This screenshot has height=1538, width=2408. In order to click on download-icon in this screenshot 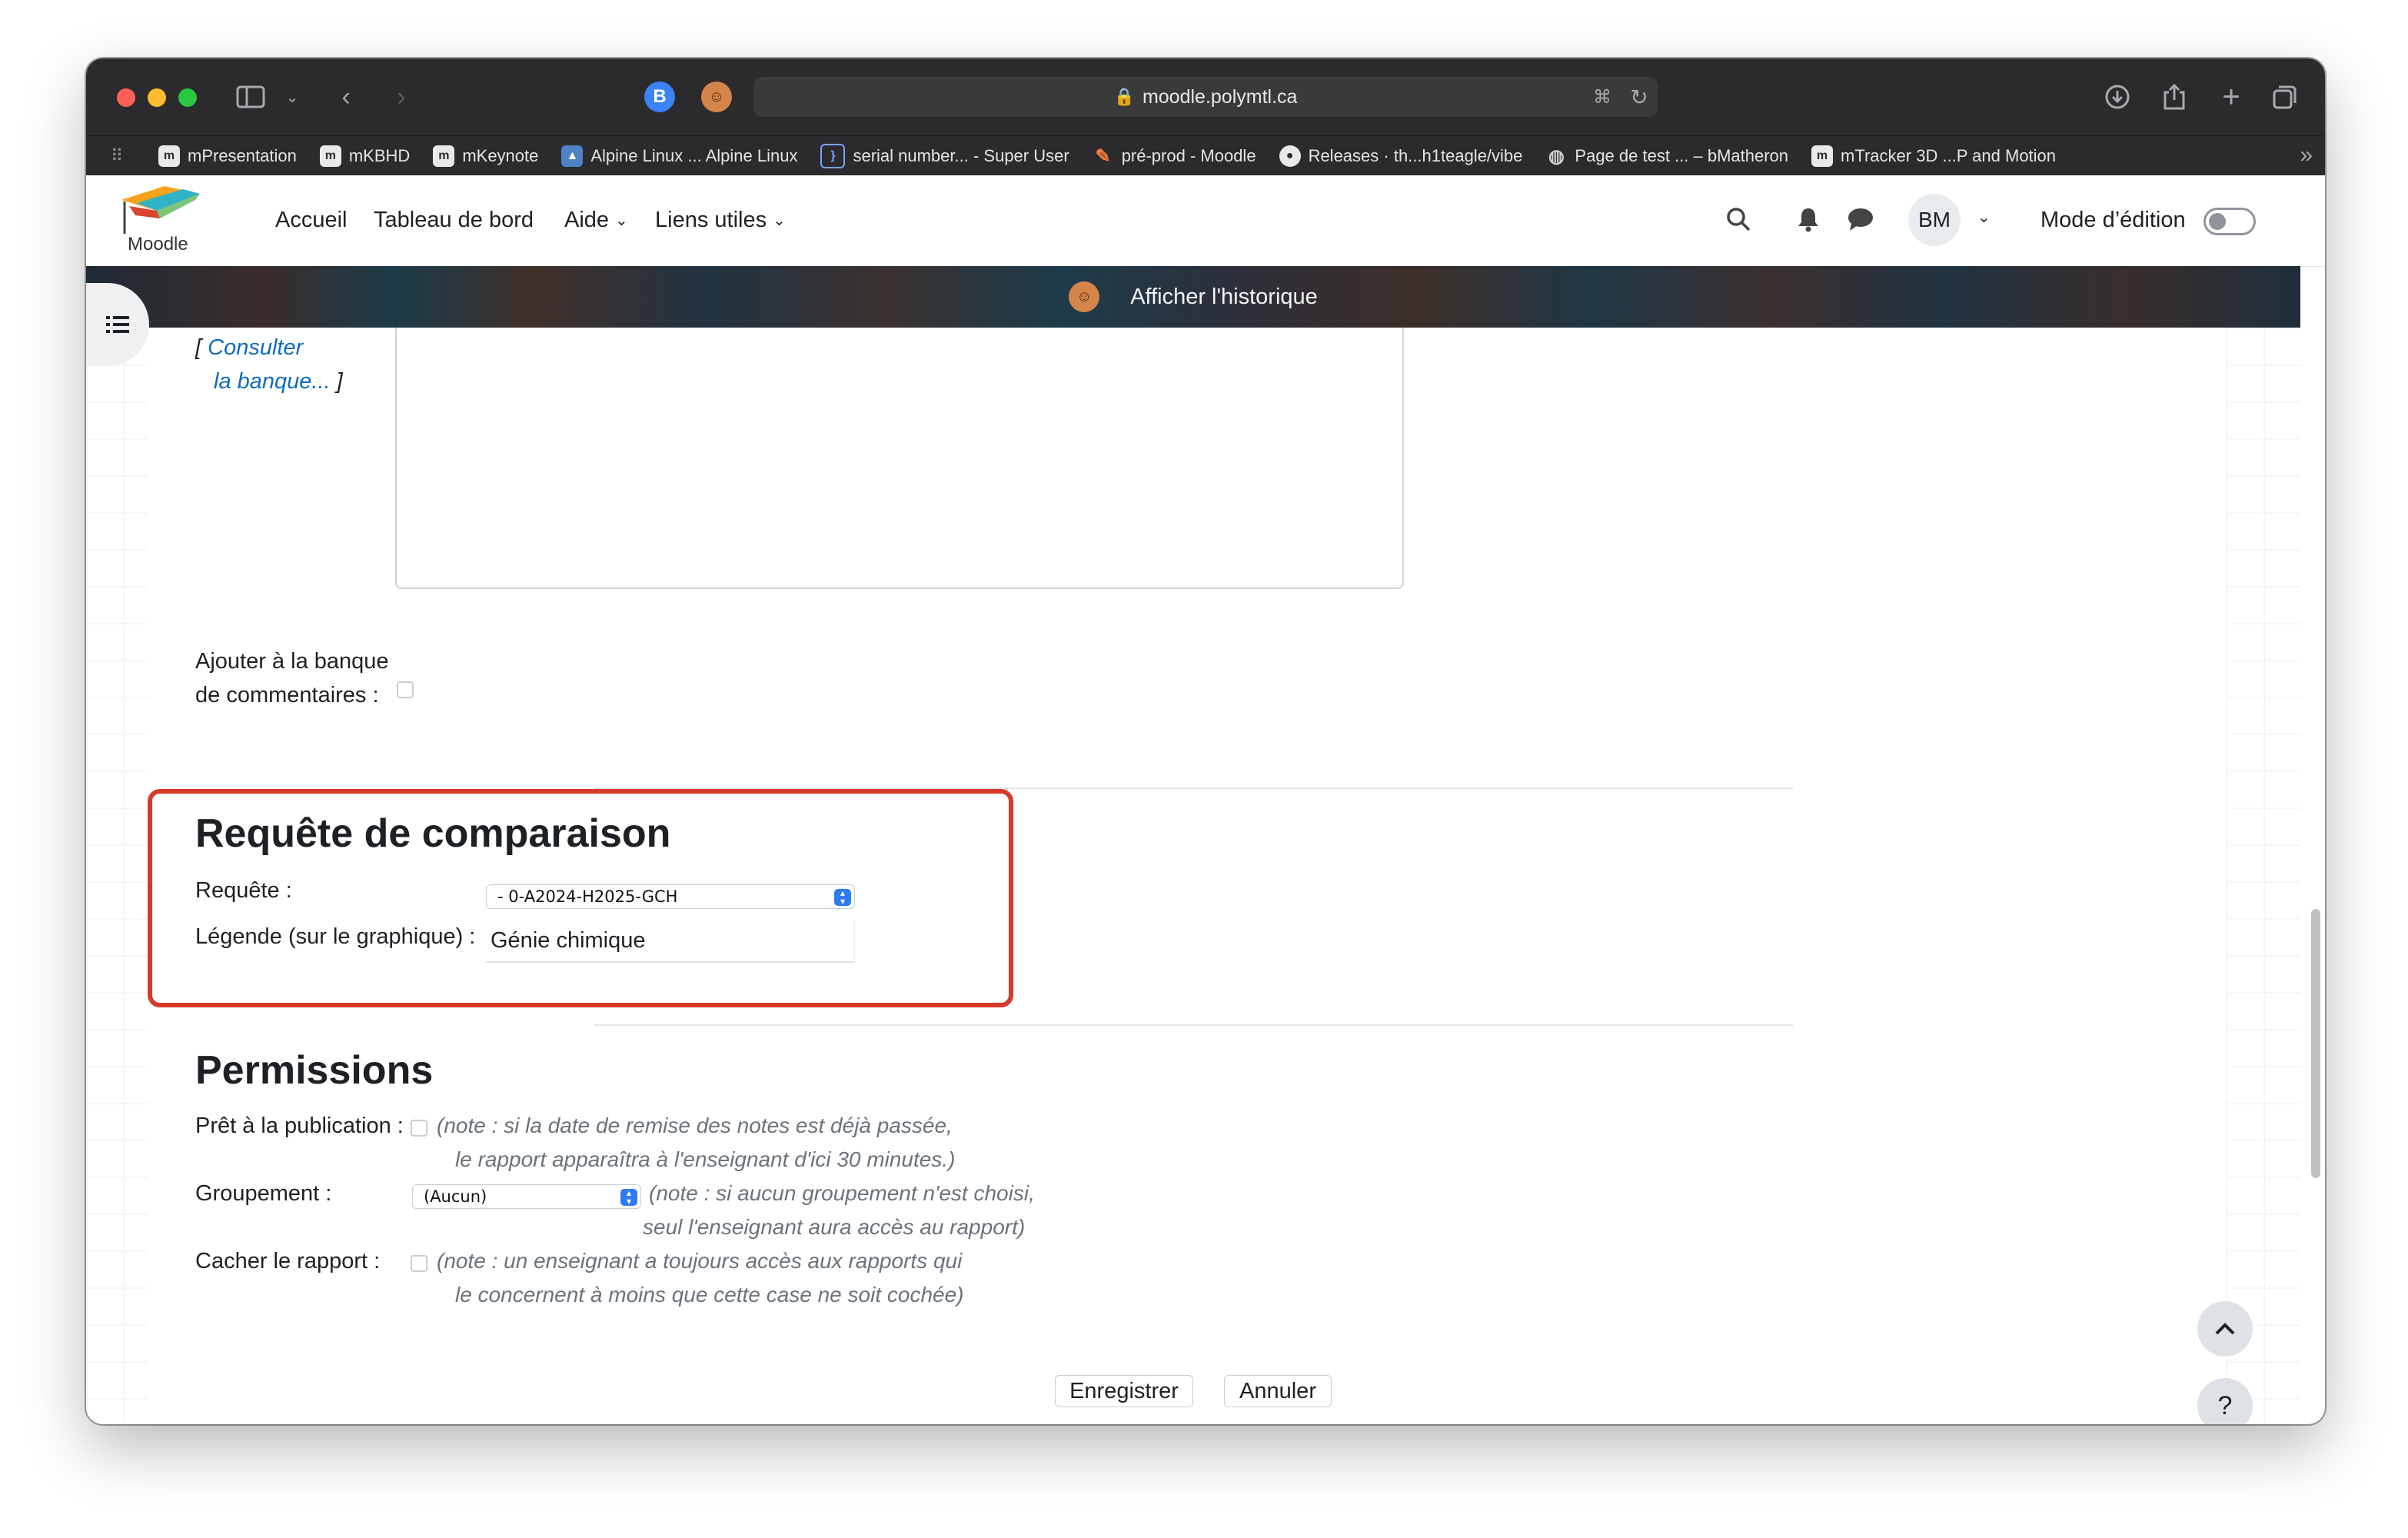, I will do `click(2117, 97)`.